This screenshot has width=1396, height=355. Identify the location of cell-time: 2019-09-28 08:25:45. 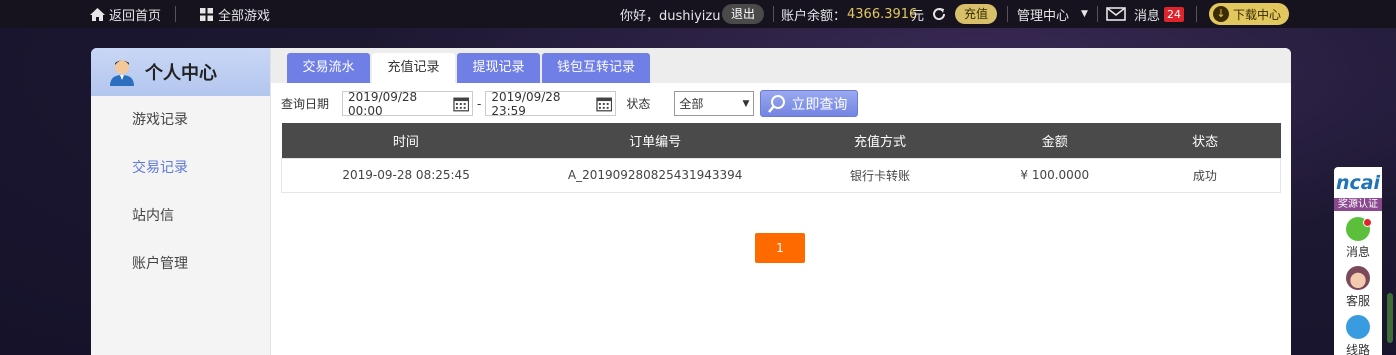
(406, 175).